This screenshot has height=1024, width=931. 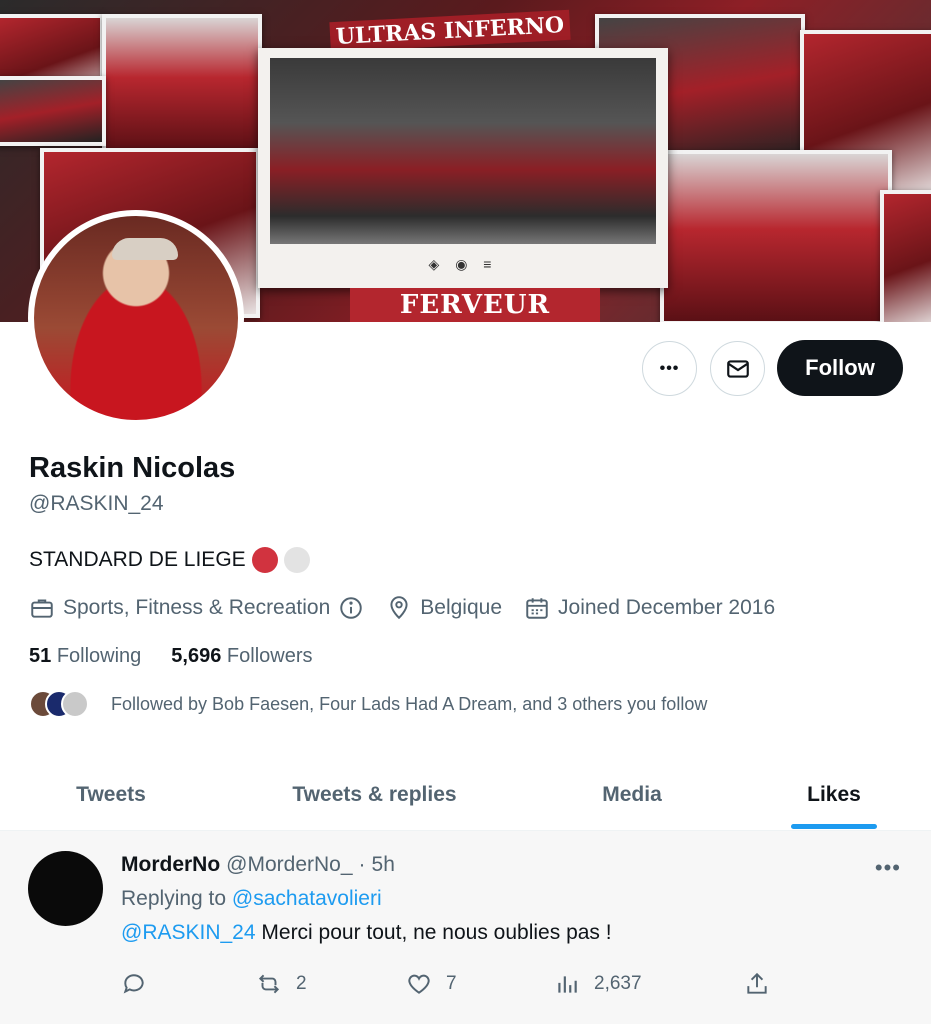 I want to click on retweet-count: 2, so click(x=301, y=983).